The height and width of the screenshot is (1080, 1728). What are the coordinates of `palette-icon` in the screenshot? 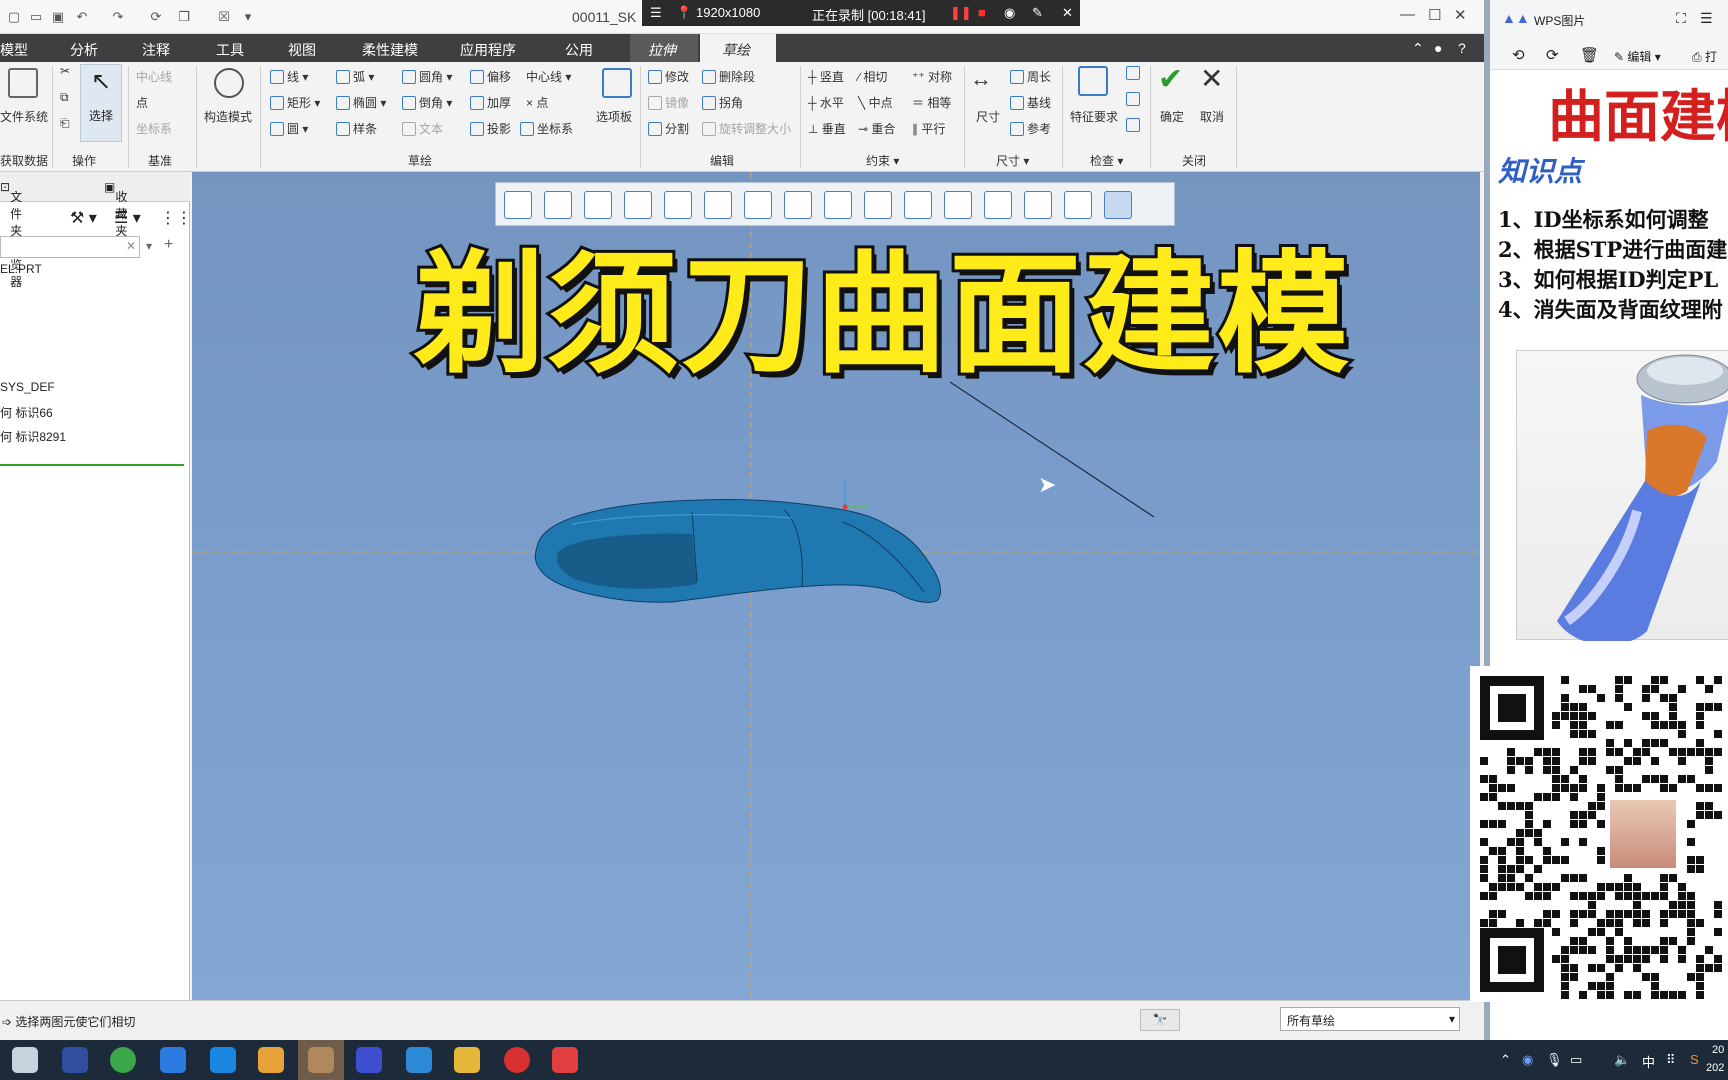 It's located at (617, 83).